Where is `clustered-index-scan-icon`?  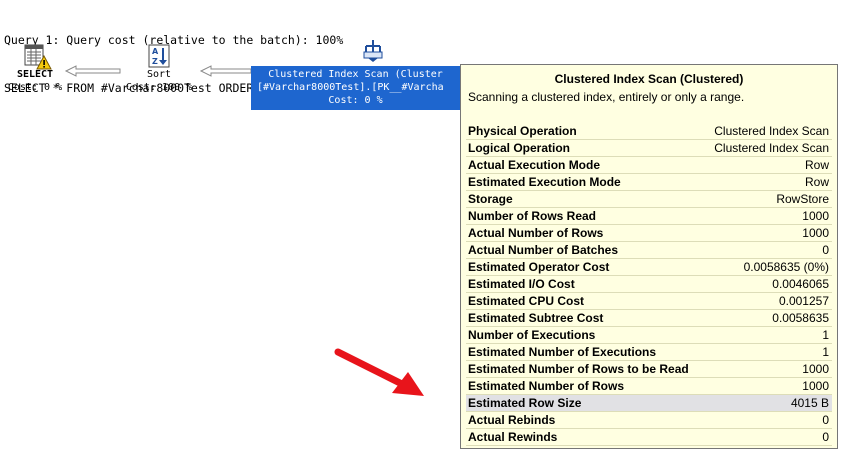
clustered-index-scan-icon is located at coordinates (373, 50).